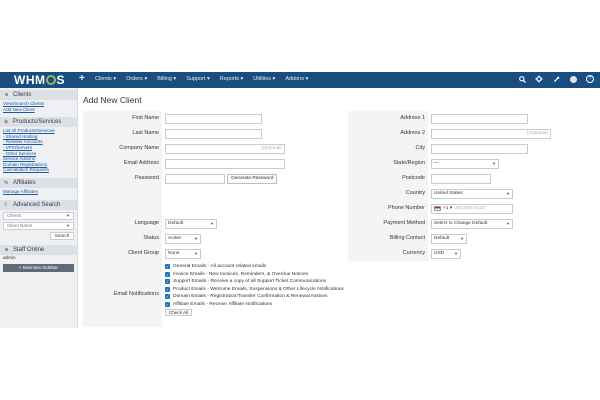  I want to click on billing-contact-select: Default ▼, so click(449, 238).